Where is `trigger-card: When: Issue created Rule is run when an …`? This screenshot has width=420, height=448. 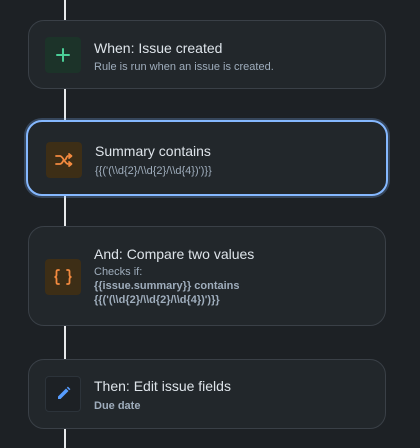
trigger-card: When: Issue created Rule is run when an … is located at coordinates (207, 54).